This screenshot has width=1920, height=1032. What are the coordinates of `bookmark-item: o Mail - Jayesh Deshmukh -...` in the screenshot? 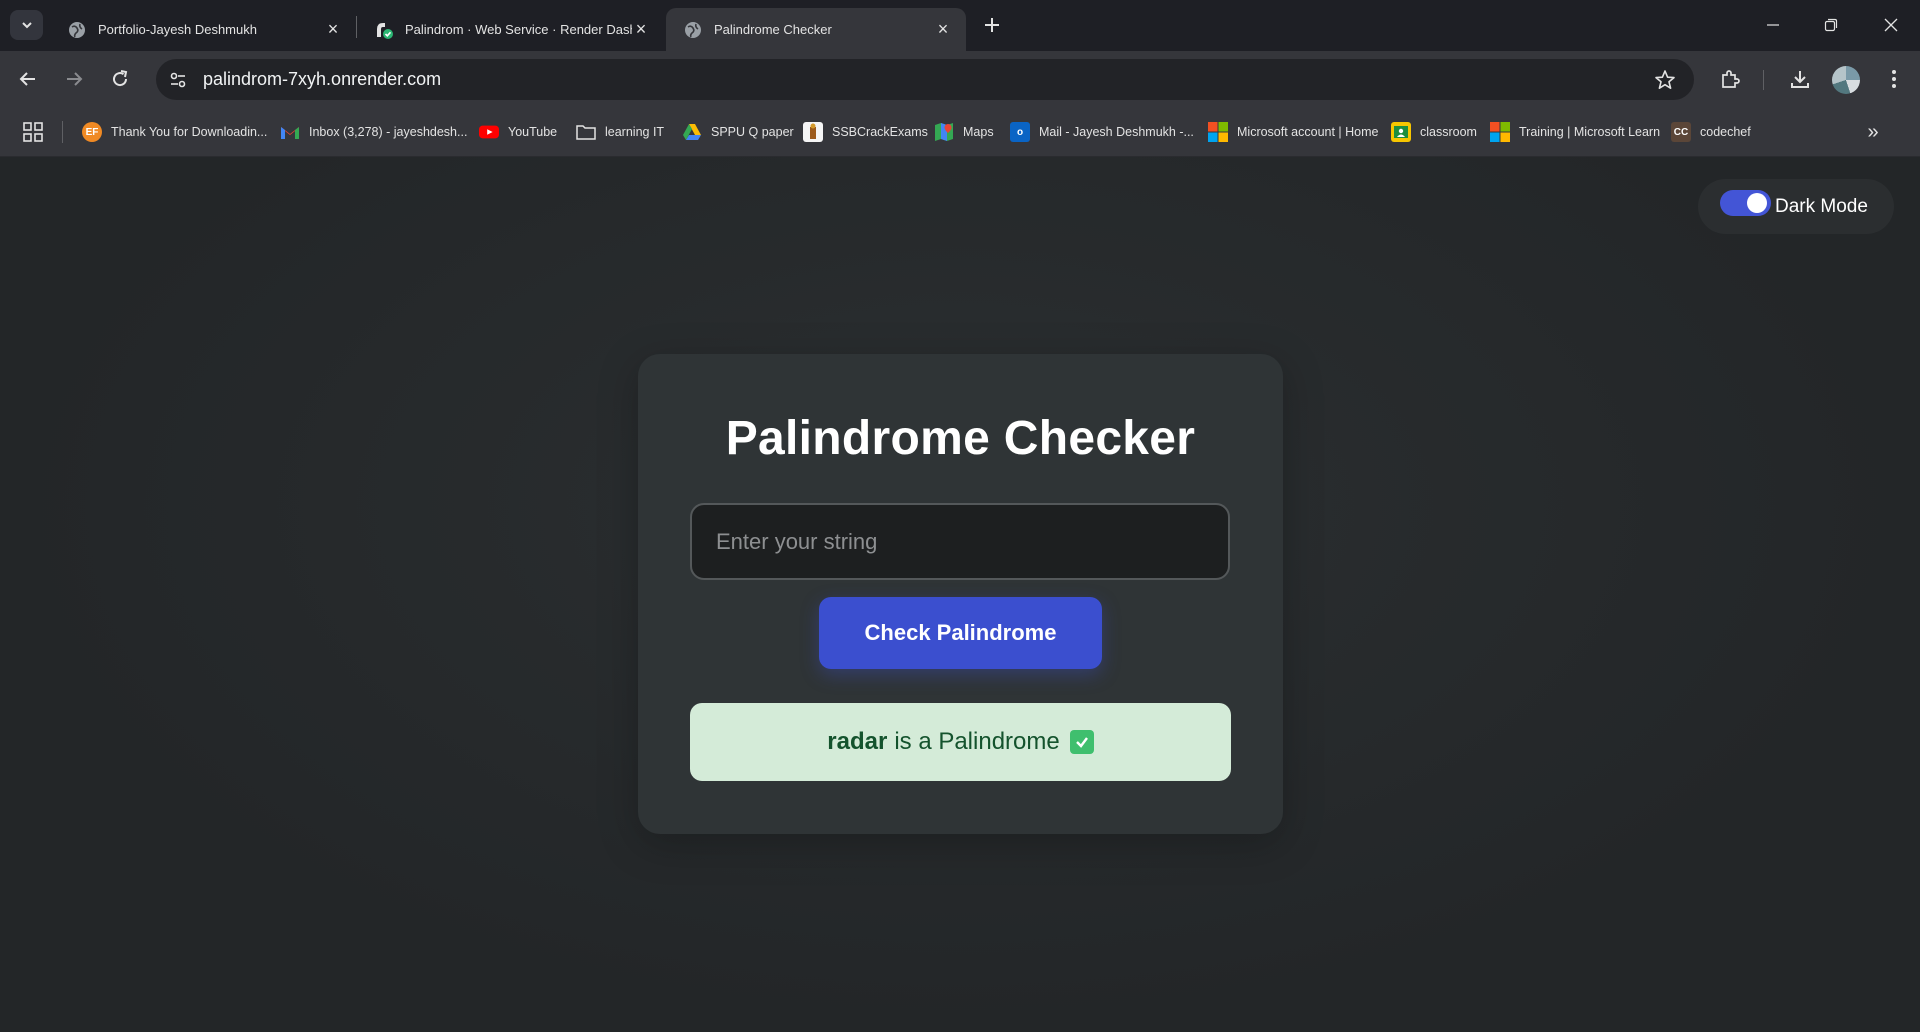 It's located at (1102, 132).